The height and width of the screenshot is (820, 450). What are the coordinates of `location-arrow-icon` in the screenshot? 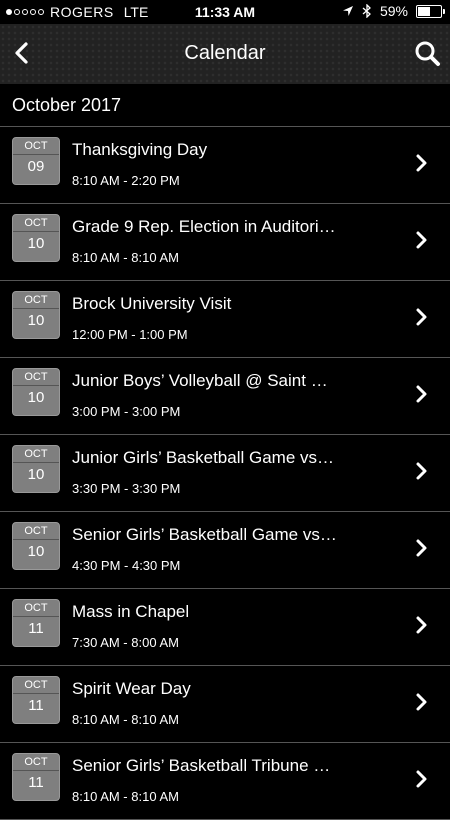 It's located at (347, 11).